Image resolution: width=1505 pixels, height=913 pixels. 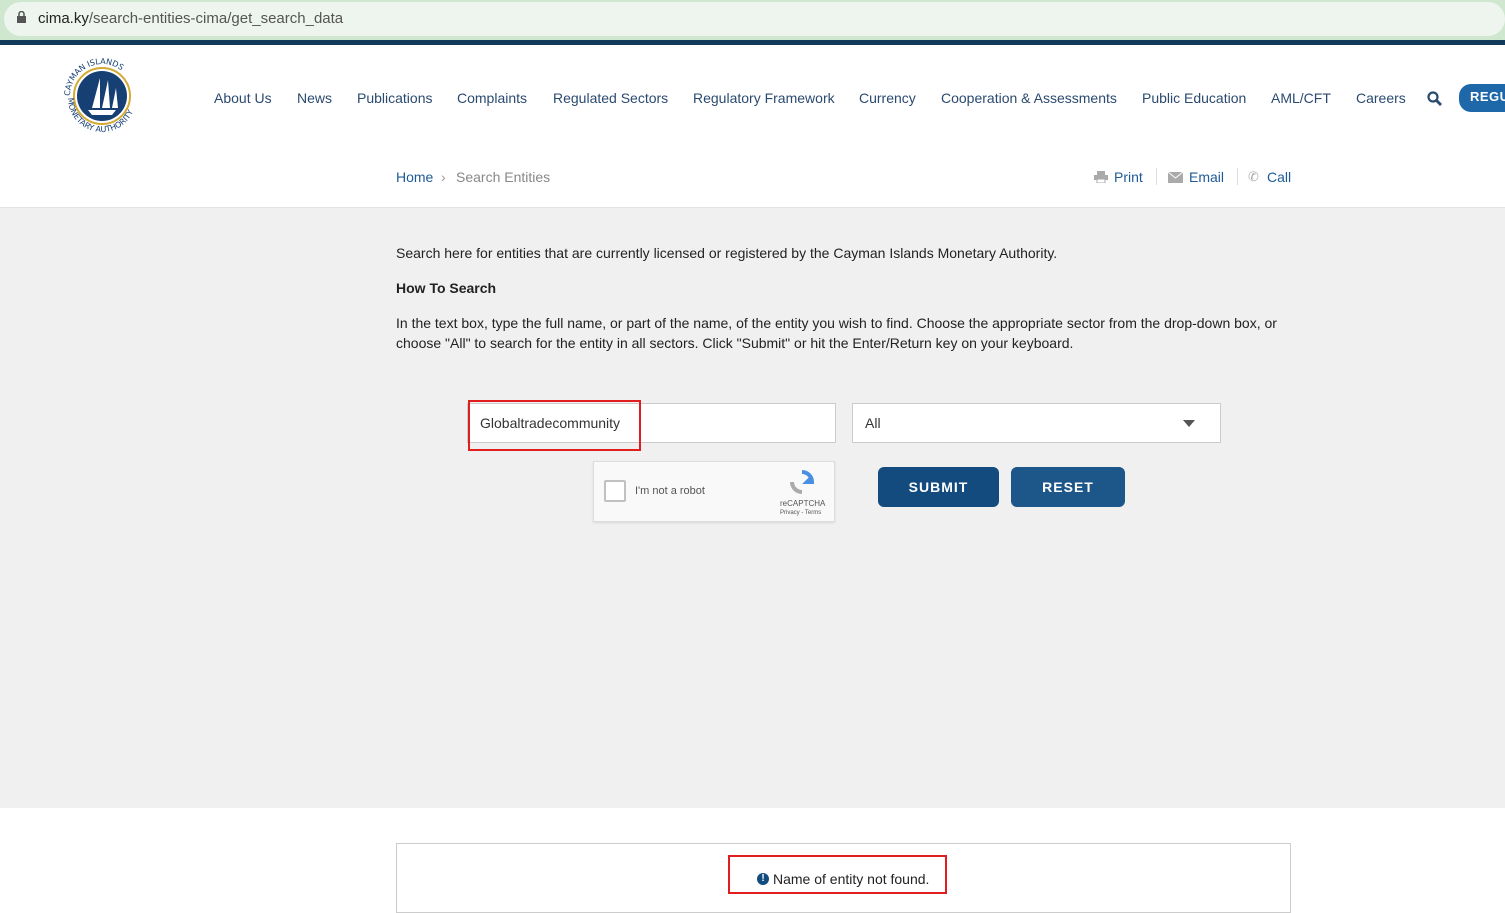 I want to click on url-path: /search-entities-cima/get_search_data, so click(x=216, y=18).